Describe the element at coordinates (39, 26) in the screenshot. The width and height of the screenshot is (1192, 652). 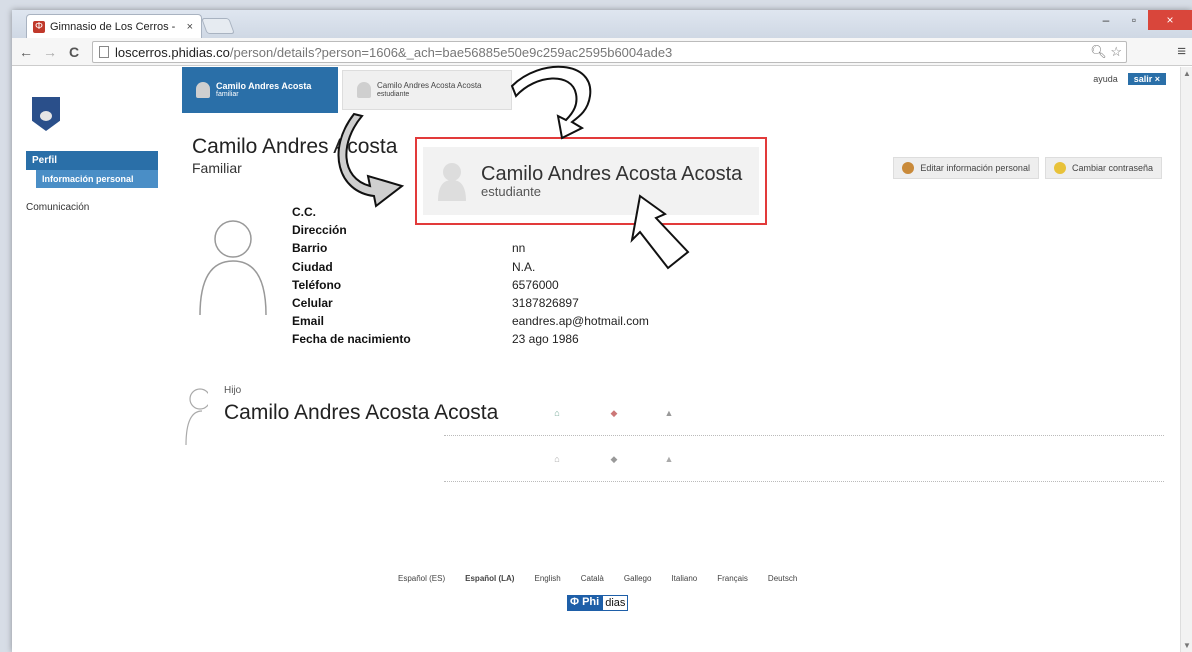
I see `phidias-favicon-icon: Φ` at that location.